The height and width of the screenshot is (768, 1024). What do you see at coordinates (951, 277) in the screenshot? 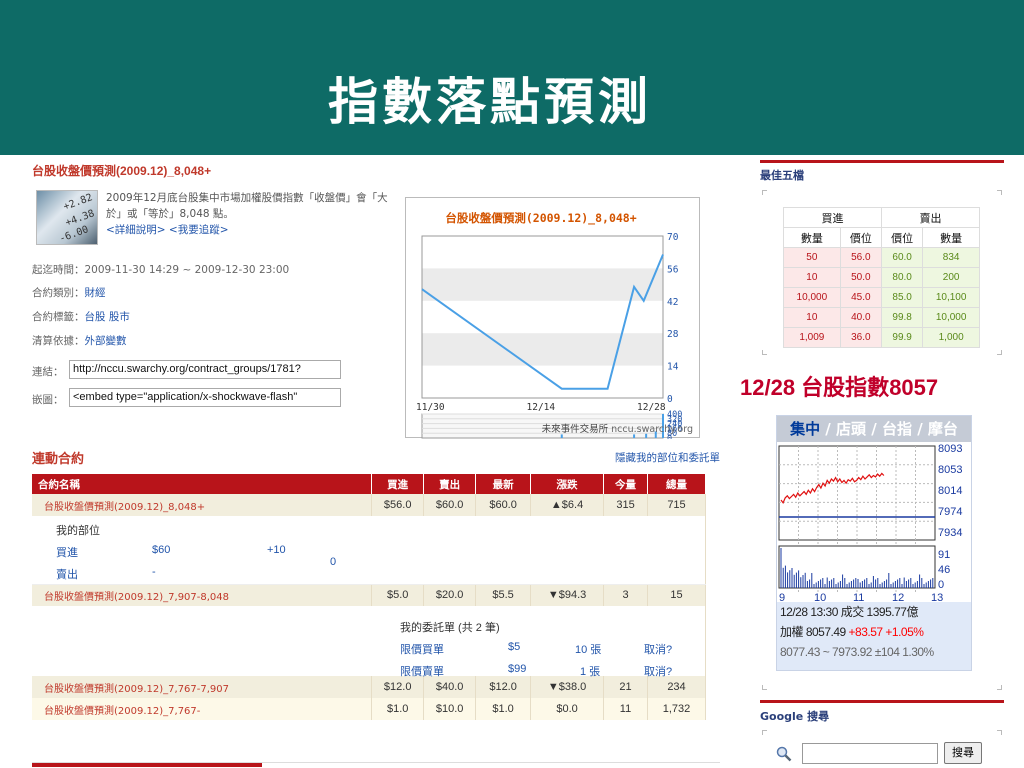
I see `ask-qty: 200` at bounding box center [951, 277].